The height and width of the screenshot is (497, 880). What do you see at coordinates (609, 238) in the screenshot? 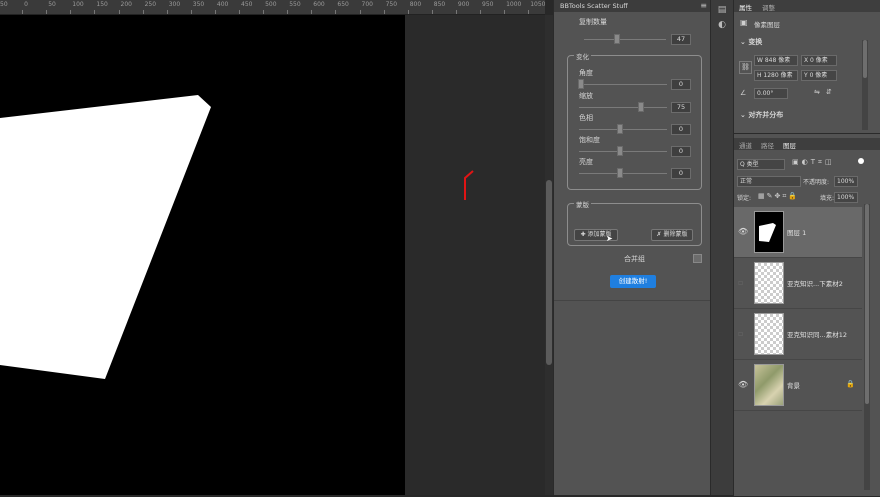
I see `mouse-pointer-icon: ➤` at bounding box center [609, 238].